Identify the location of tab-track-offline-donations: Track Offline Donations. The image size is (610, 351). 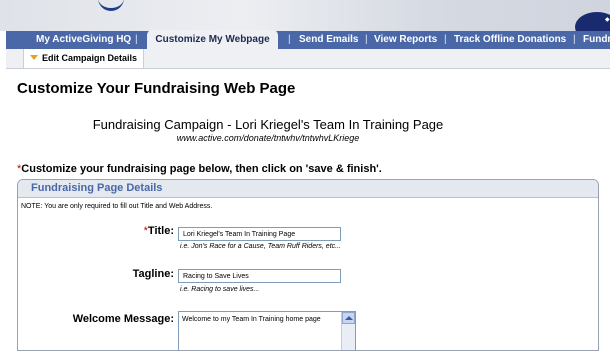
(510, 40).